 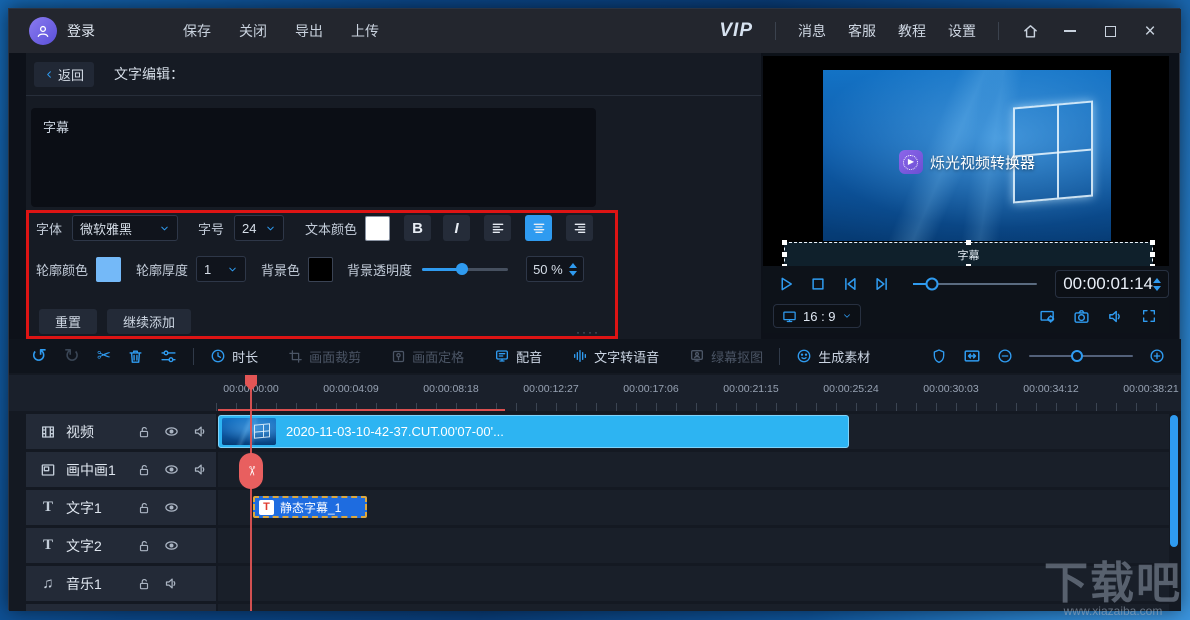 What do you see at coordinates (125, 228) in the screenshot?
I see `font-family-select: 微软雅黑` at bounding box center [125, 228].